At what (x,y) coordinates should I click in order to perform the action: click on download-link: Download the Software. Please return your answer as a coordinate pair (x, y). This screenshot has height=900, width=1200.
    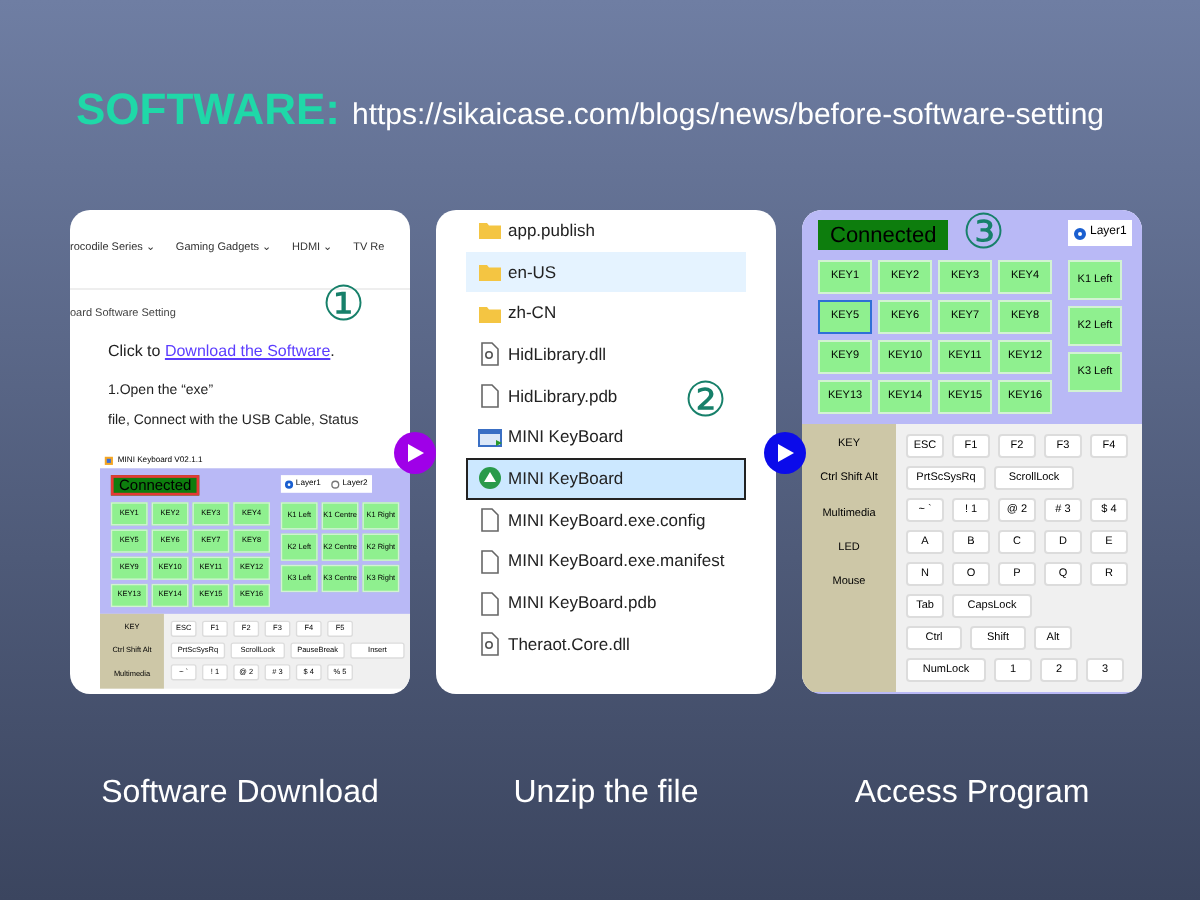
    Looking at the image, I should click on (247, 351).